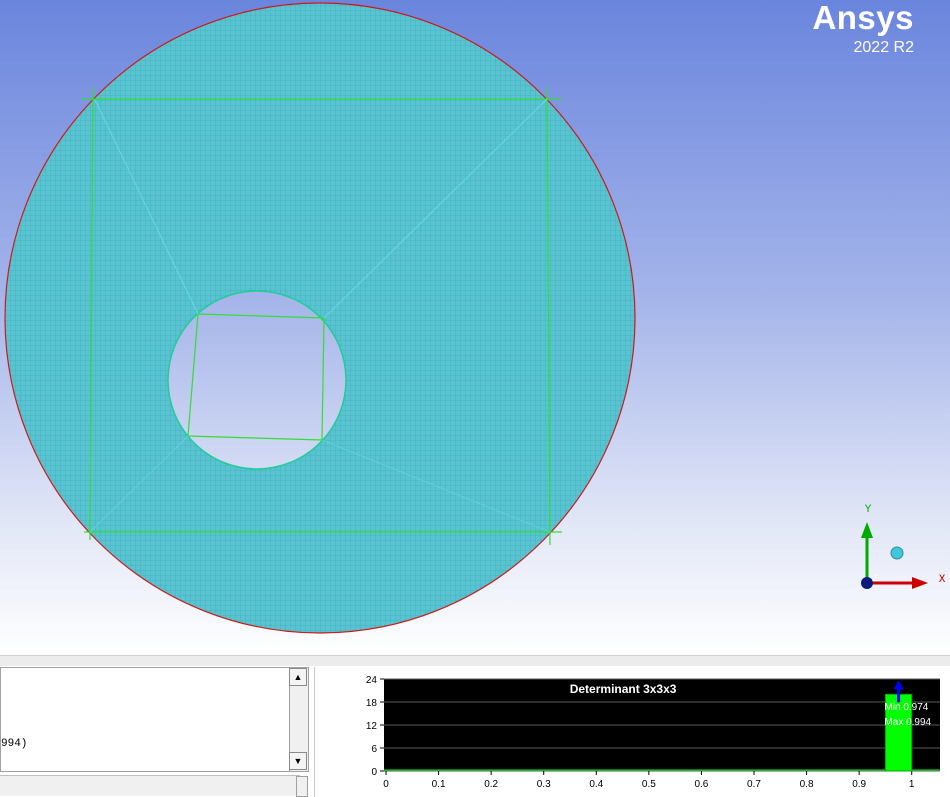  I want to click on brand-name: Ansys, so click(863, 18).